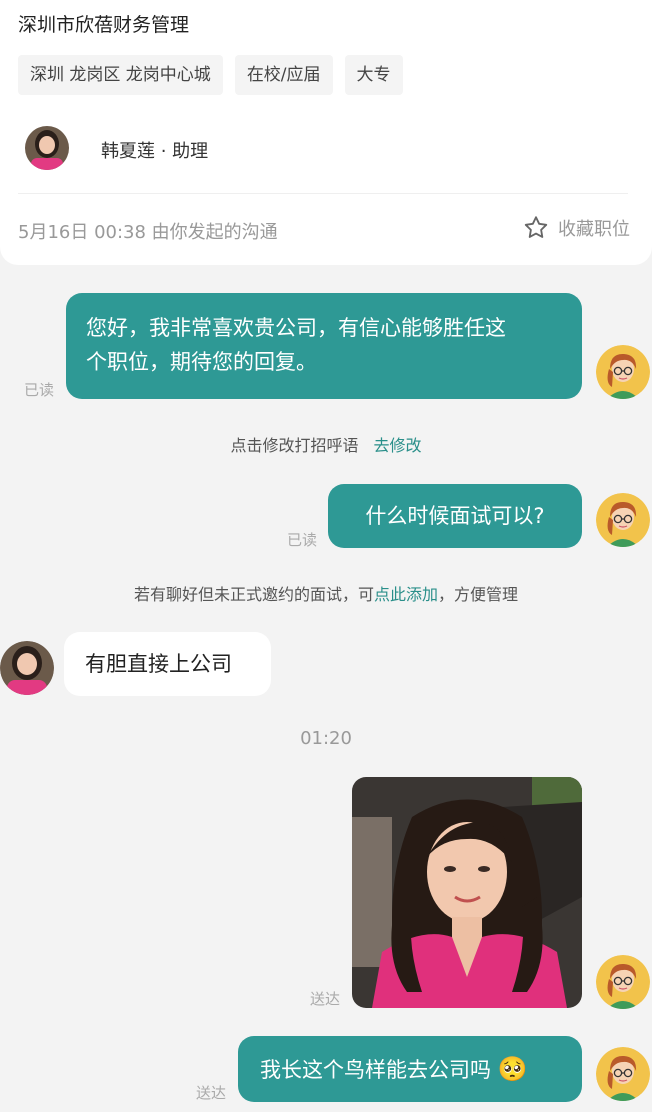 This screenshot has height=1112, width=652. What do you see at coordinates (373, 75) in the screenshot?
I see `tag-education: 大专` at bounding box center [373, 75].